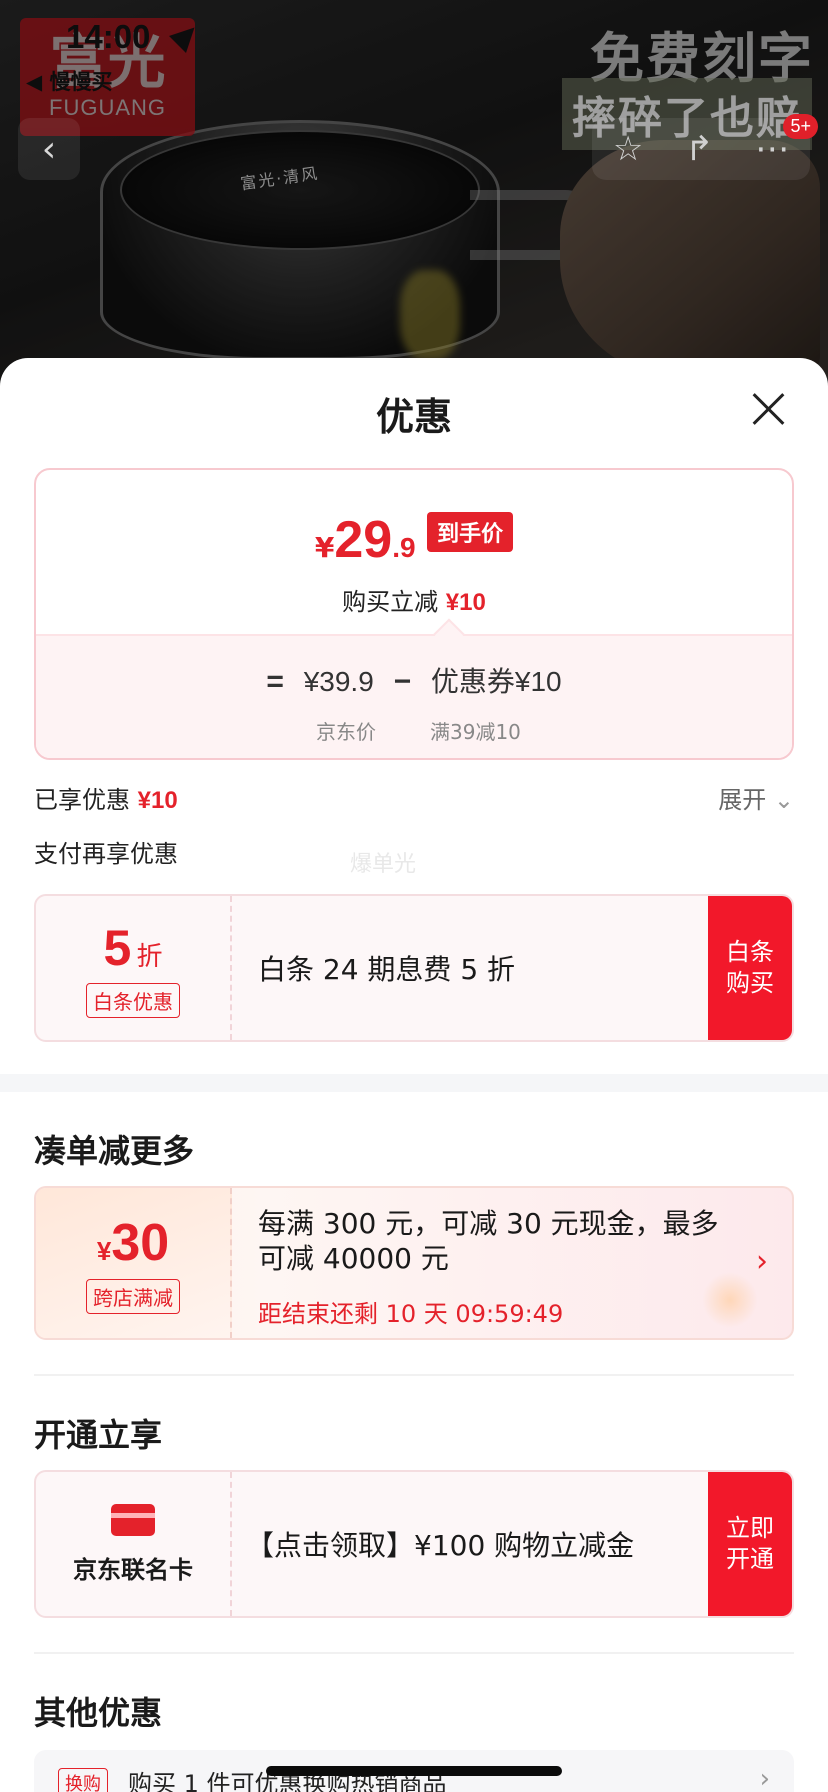  I want to click on baitiao-discount-number: 5, so click(117, 947).